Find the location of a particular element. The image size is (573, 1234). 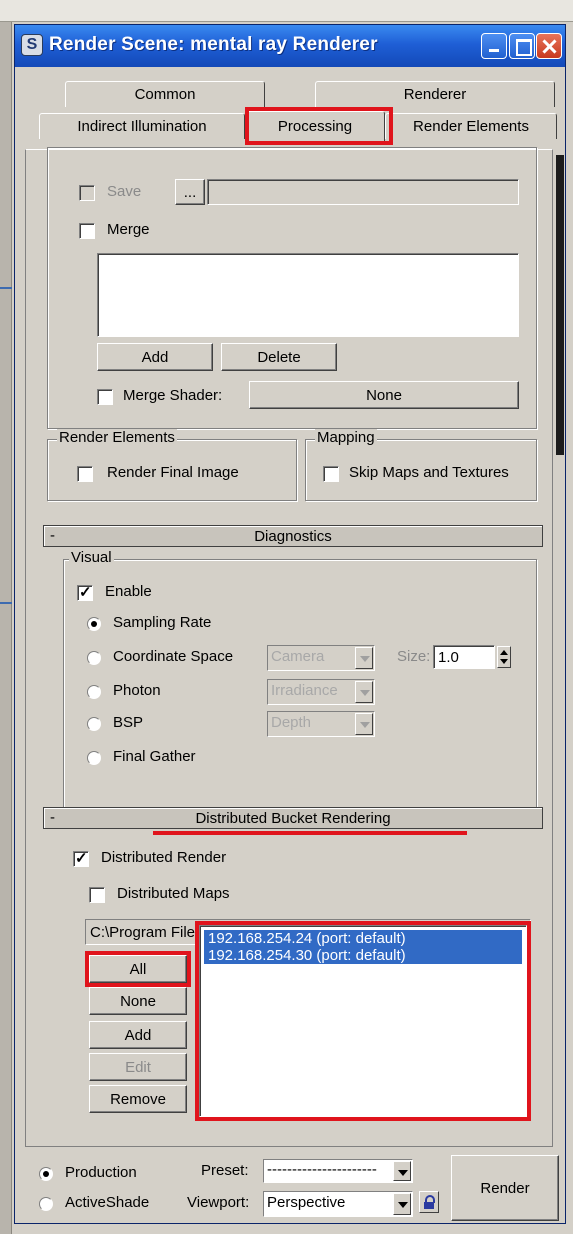

close-button is located at coordinates (549, 46).